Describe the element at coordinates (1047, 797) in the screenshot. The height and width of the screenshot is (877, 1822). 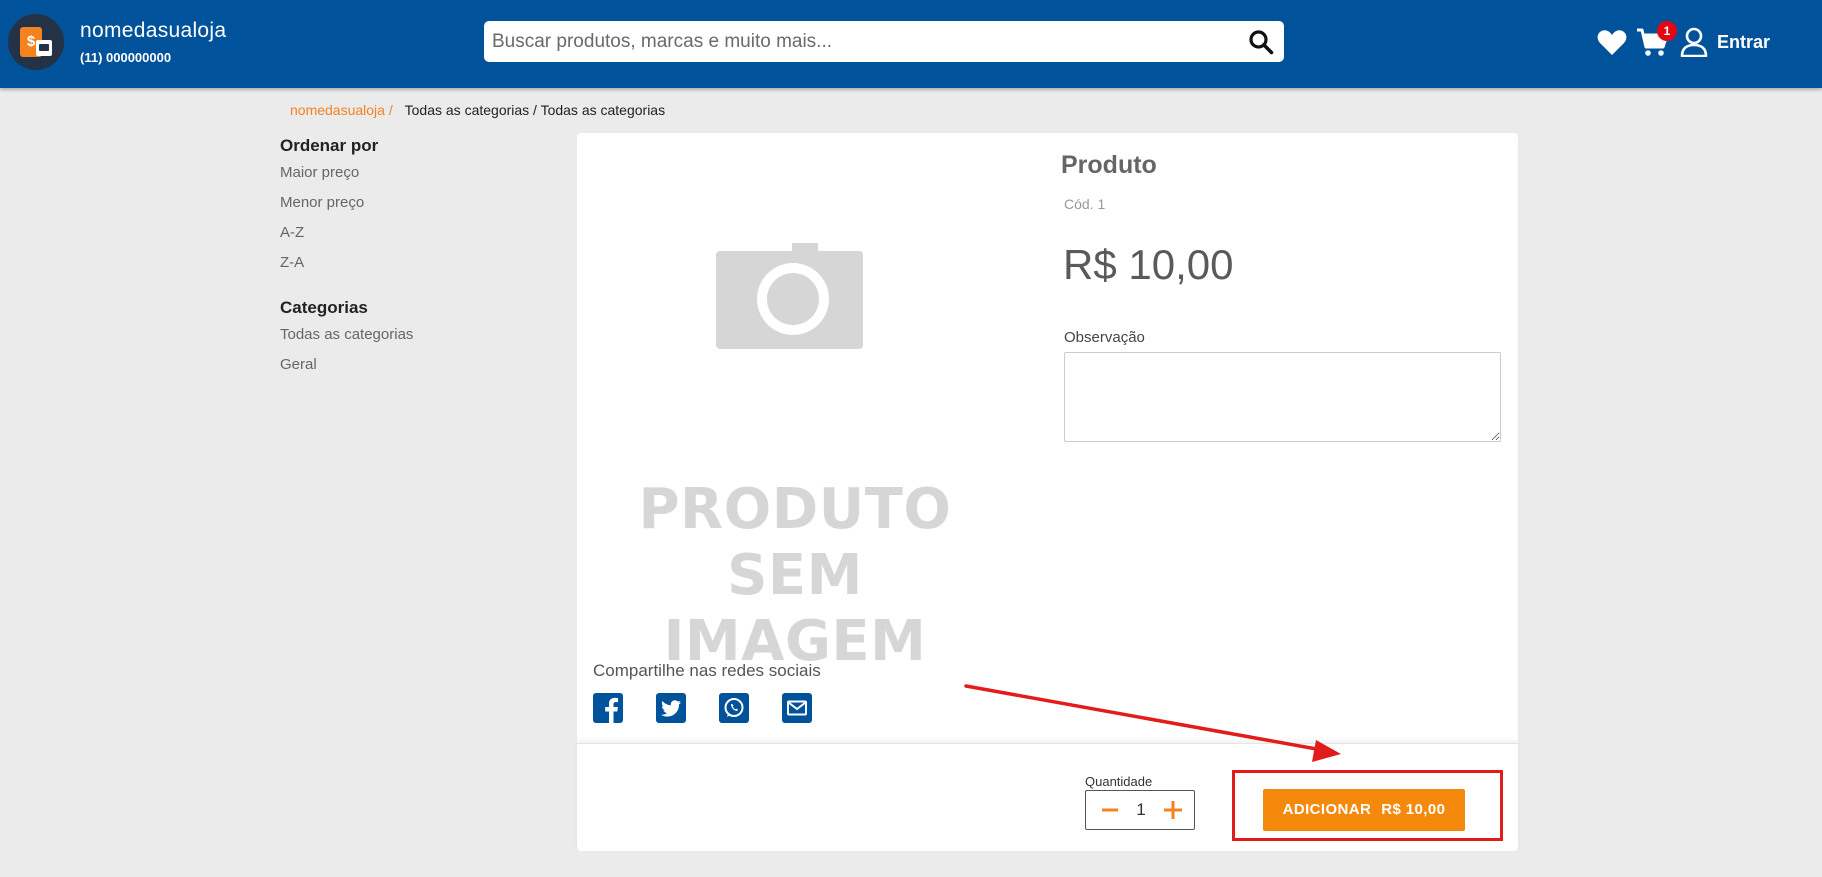
I see `purchase-bar: Quantidade ADICIONAR R$ 10,00` at that location.